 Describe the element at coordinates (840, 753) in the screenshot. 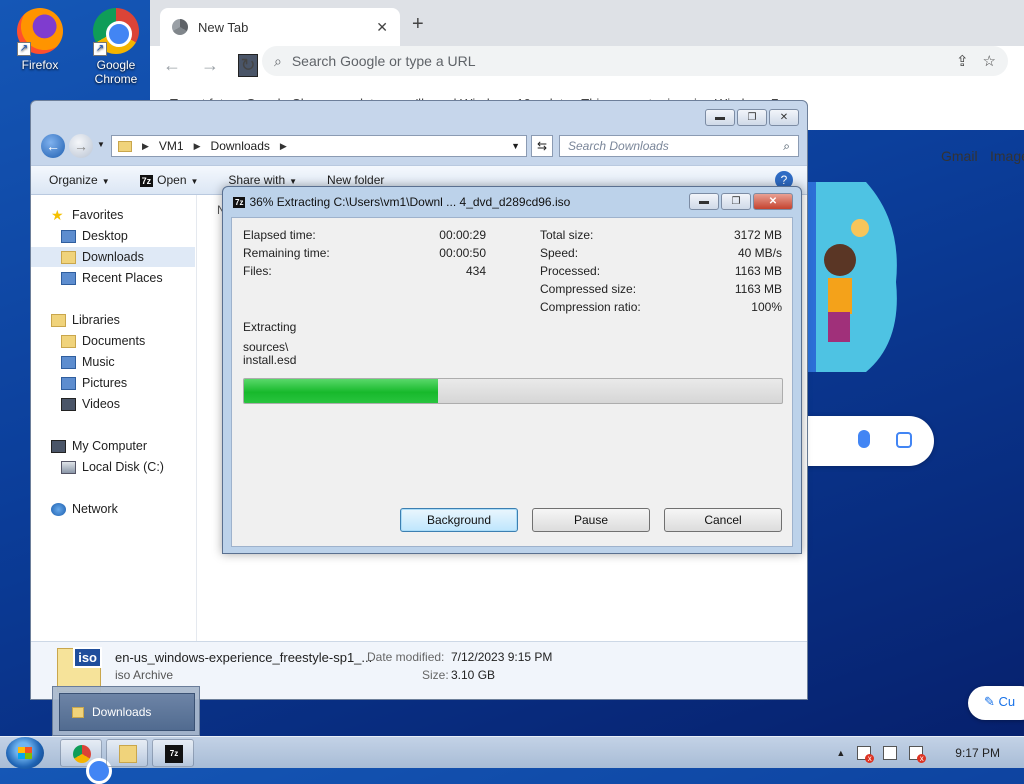

I see `show-hidden-icons-icon: ▲` at that location.